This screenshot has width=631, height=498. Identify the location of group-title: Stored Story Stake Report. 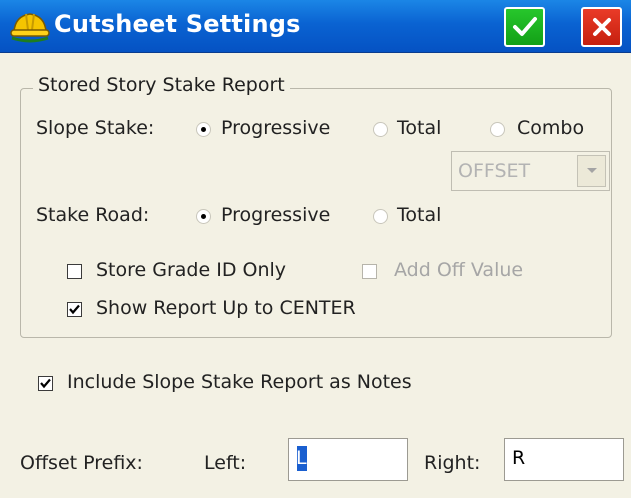
(161, 85).